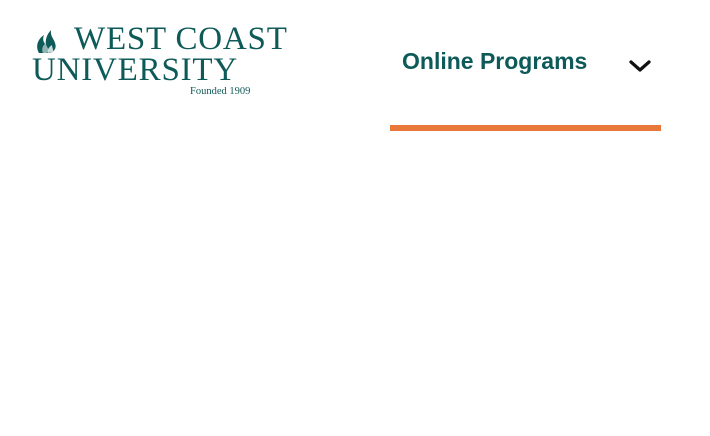 The width and height of the screenshot is (710, 436). Describe the element at coordinates (220, 91) in the screenshot. I see `logo-founded-text: Founded 1909` at that location.